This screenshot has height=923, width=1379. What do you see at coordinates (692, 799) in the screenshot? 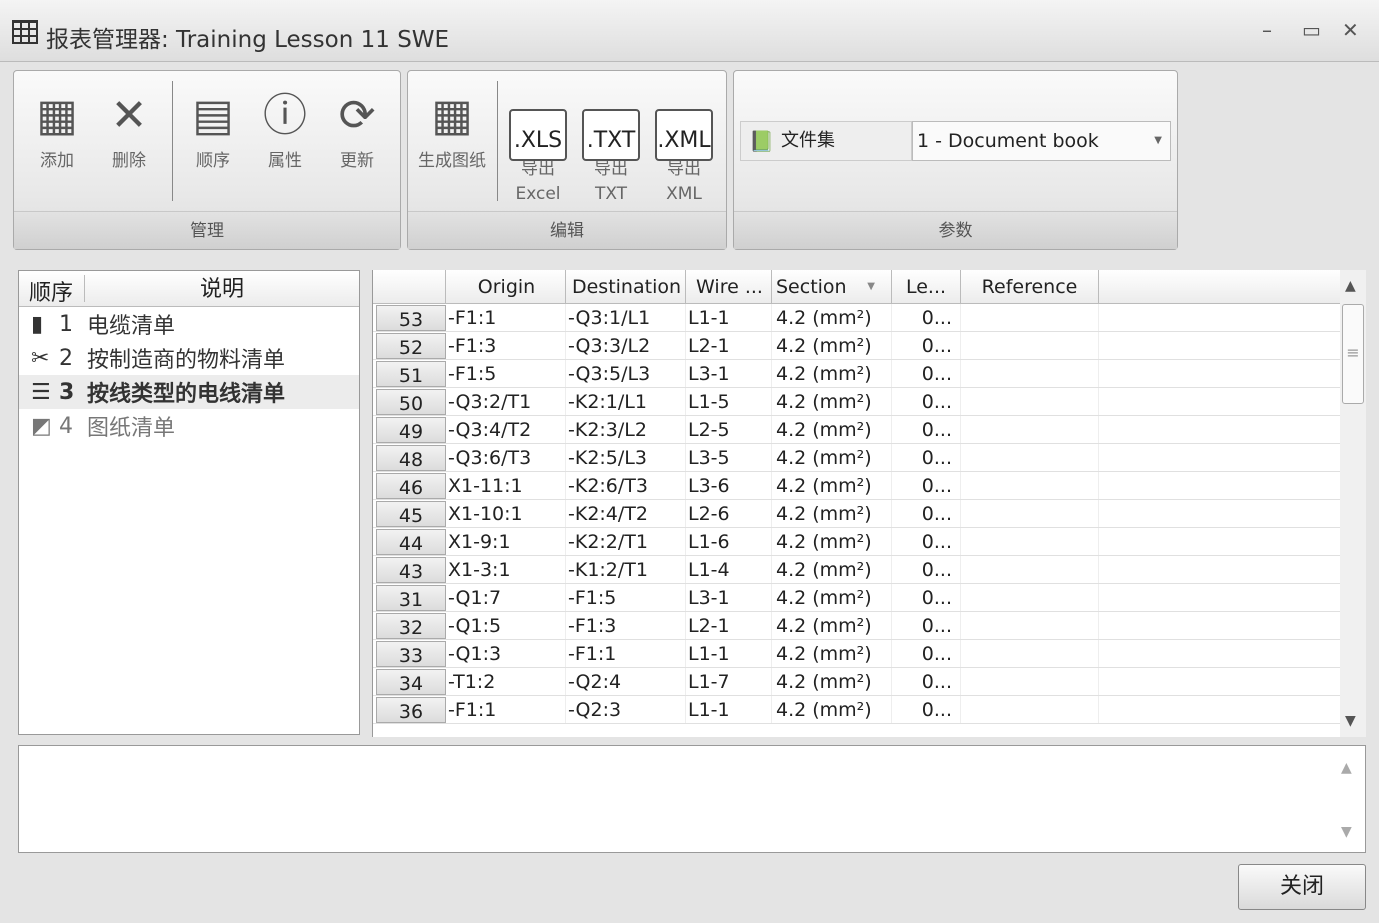
I see `details-area: ▲ ▼` at bounding box center [692, 799].